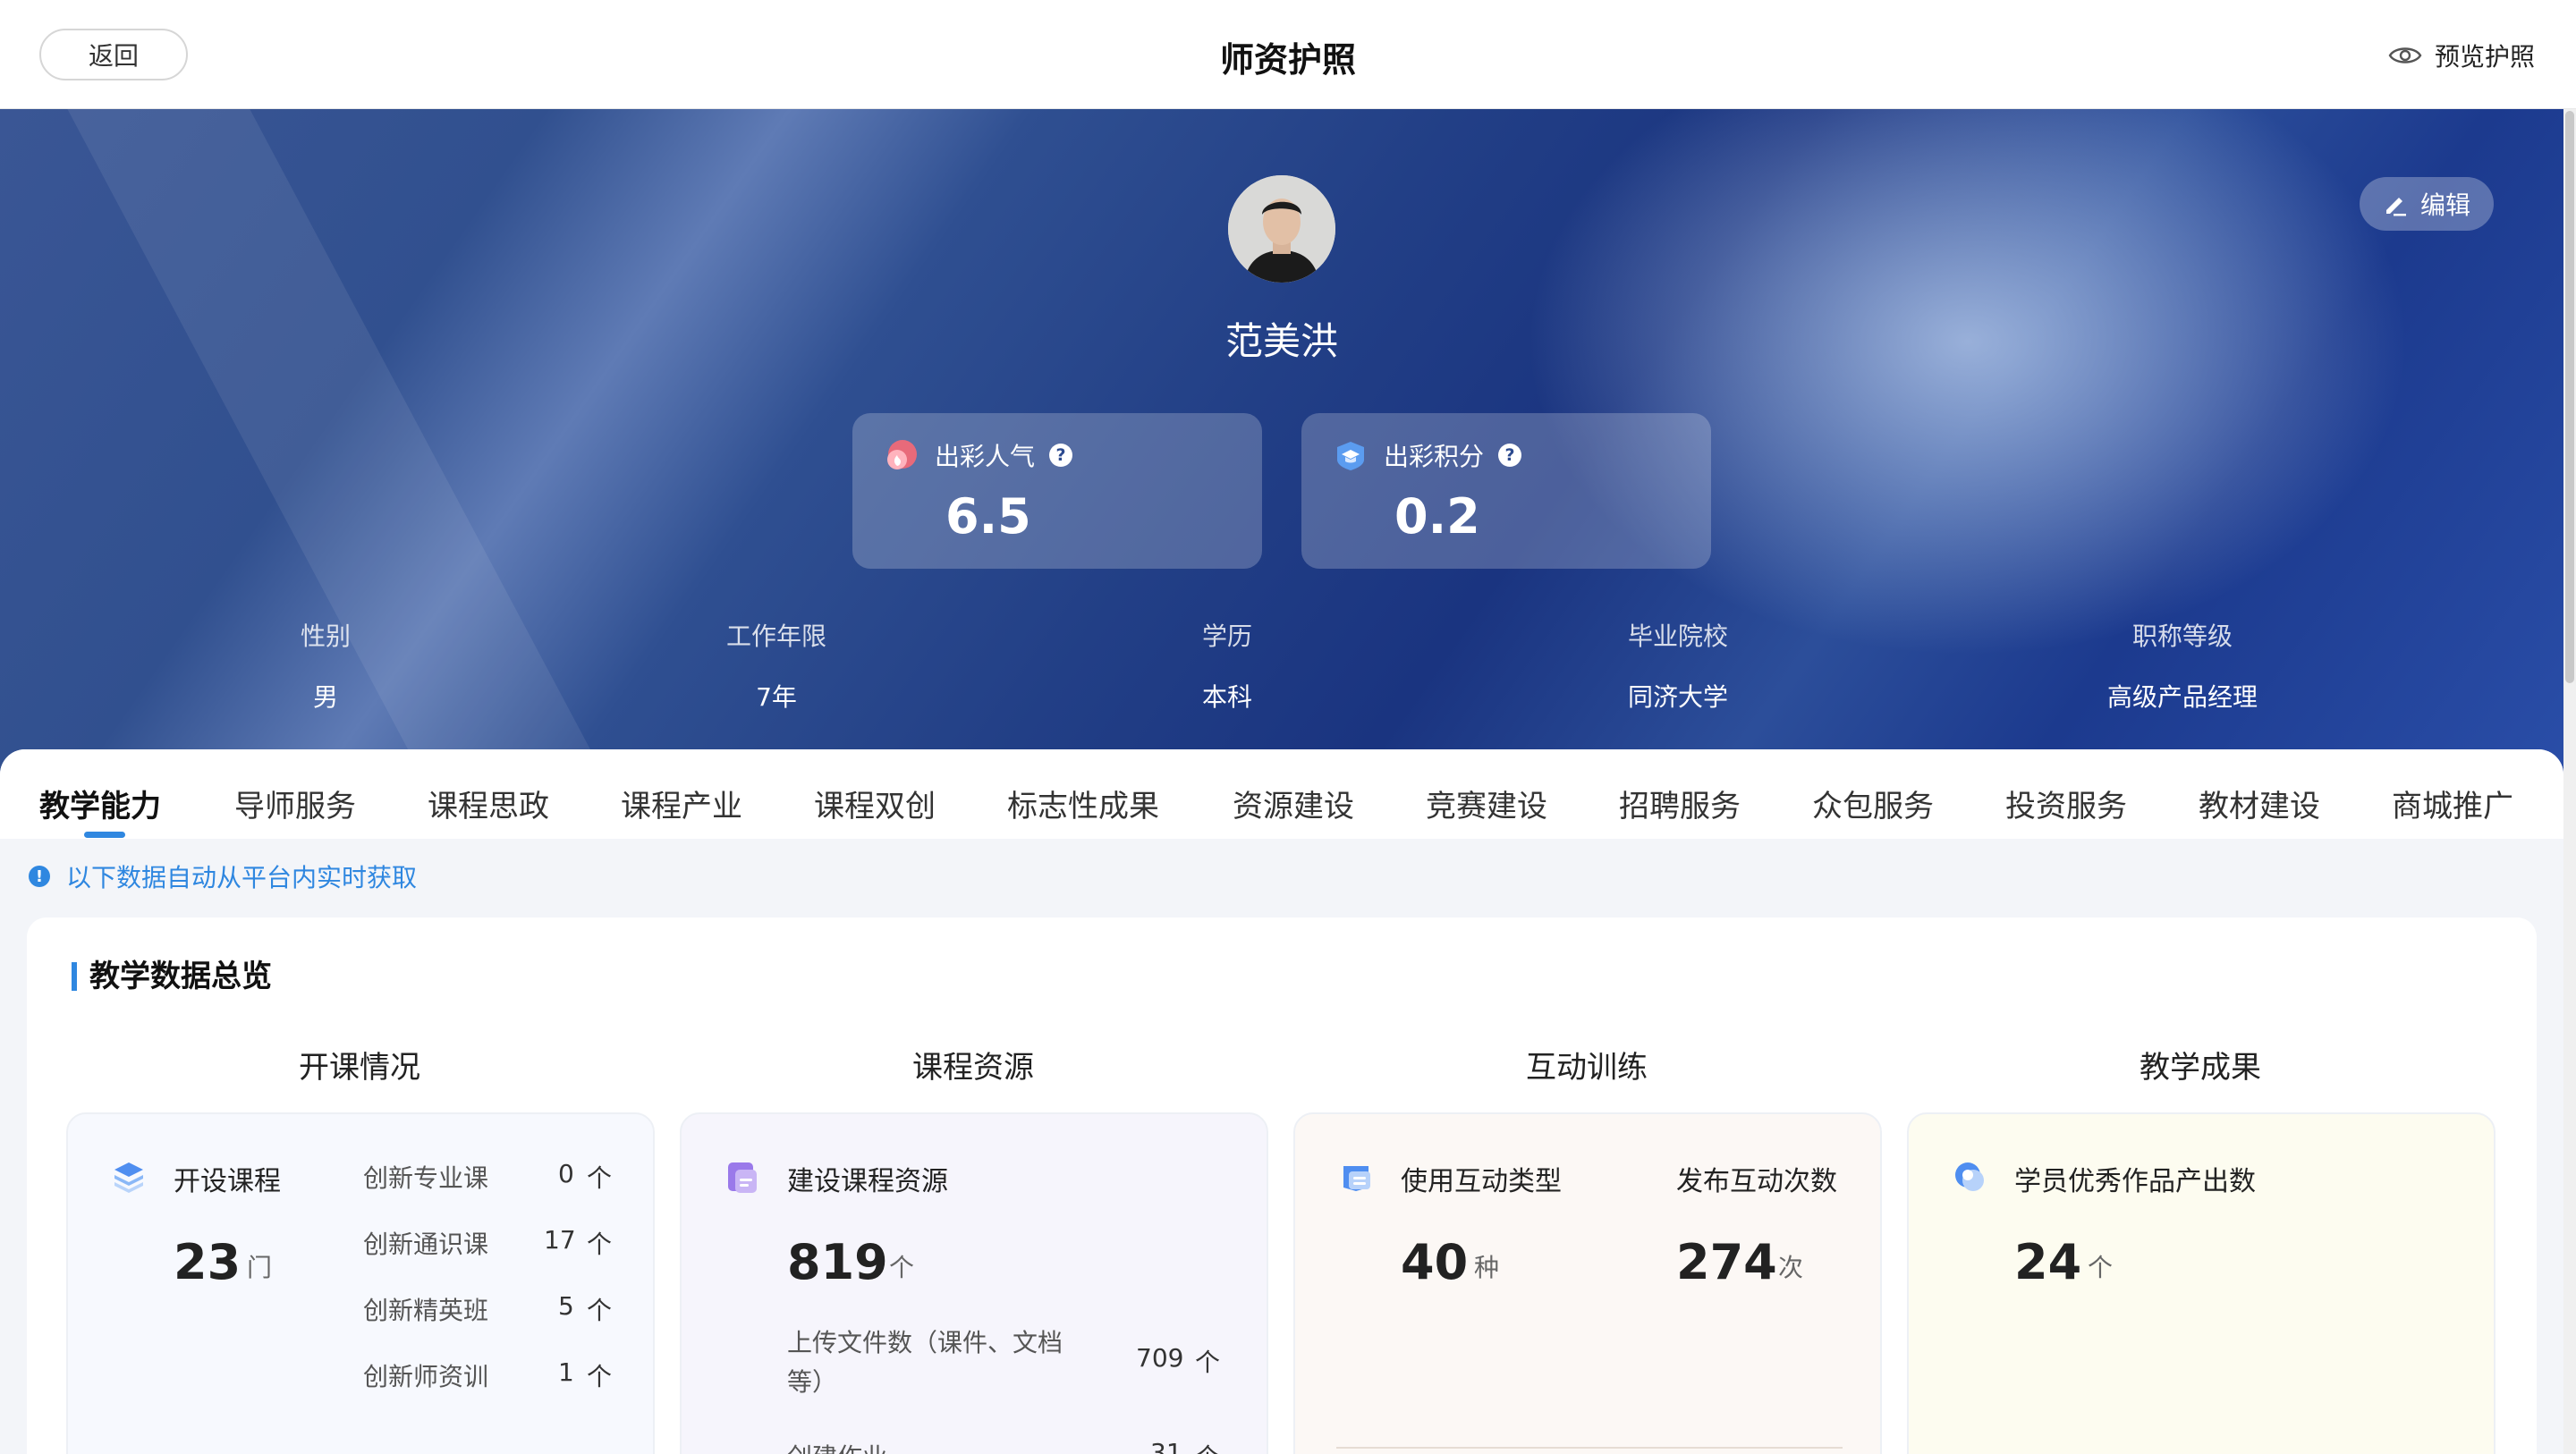 Image resolution: width=2576 pixels, height=1454 pixels. Describe the element at coordinates (1791, 1267) in the screenshot. I see `interaction-count-unit: 次` at that location.